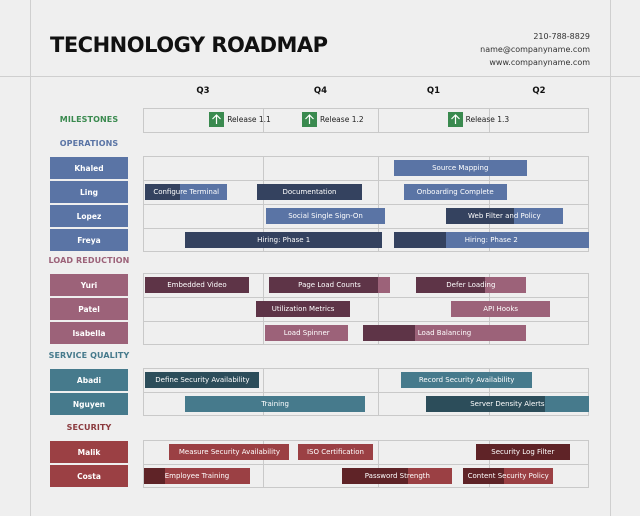 Image resolution: width=640 pixels, height=516 pixels. Describe the element at coordinates (89, 355) in the screenshot. I see `section-label-service-quality: SERVICE QUALITY` at that location.